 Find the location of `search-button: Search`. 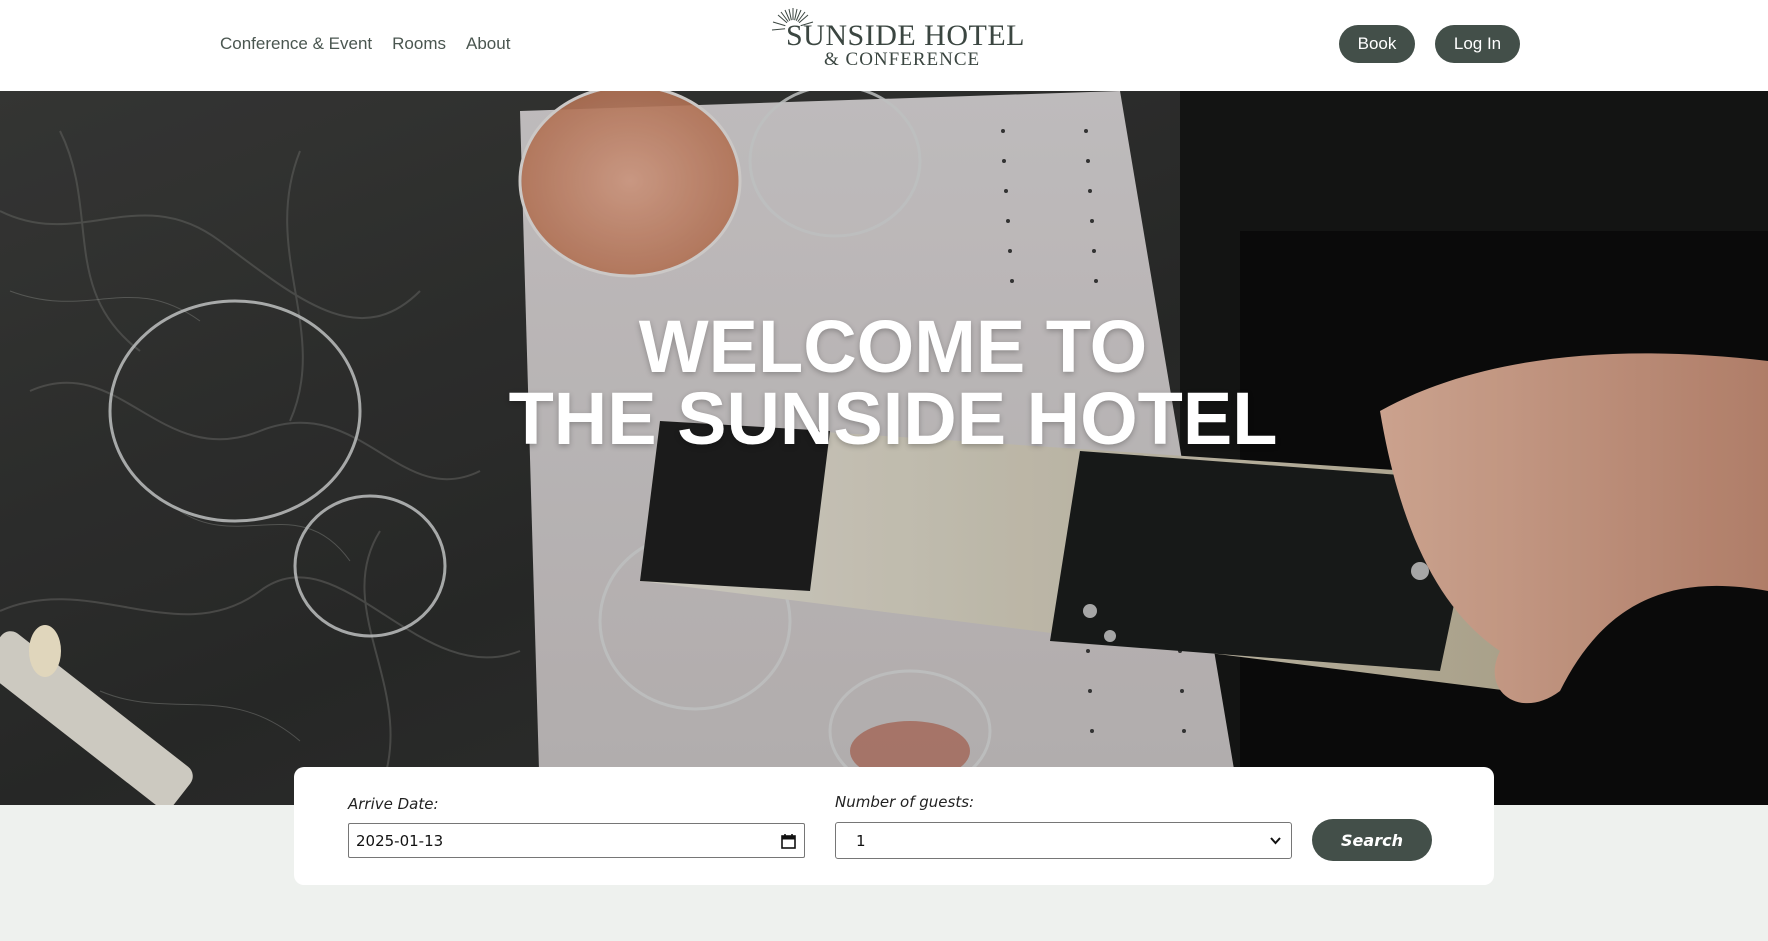

search-button: Search is located at coordinates (1372, 840).